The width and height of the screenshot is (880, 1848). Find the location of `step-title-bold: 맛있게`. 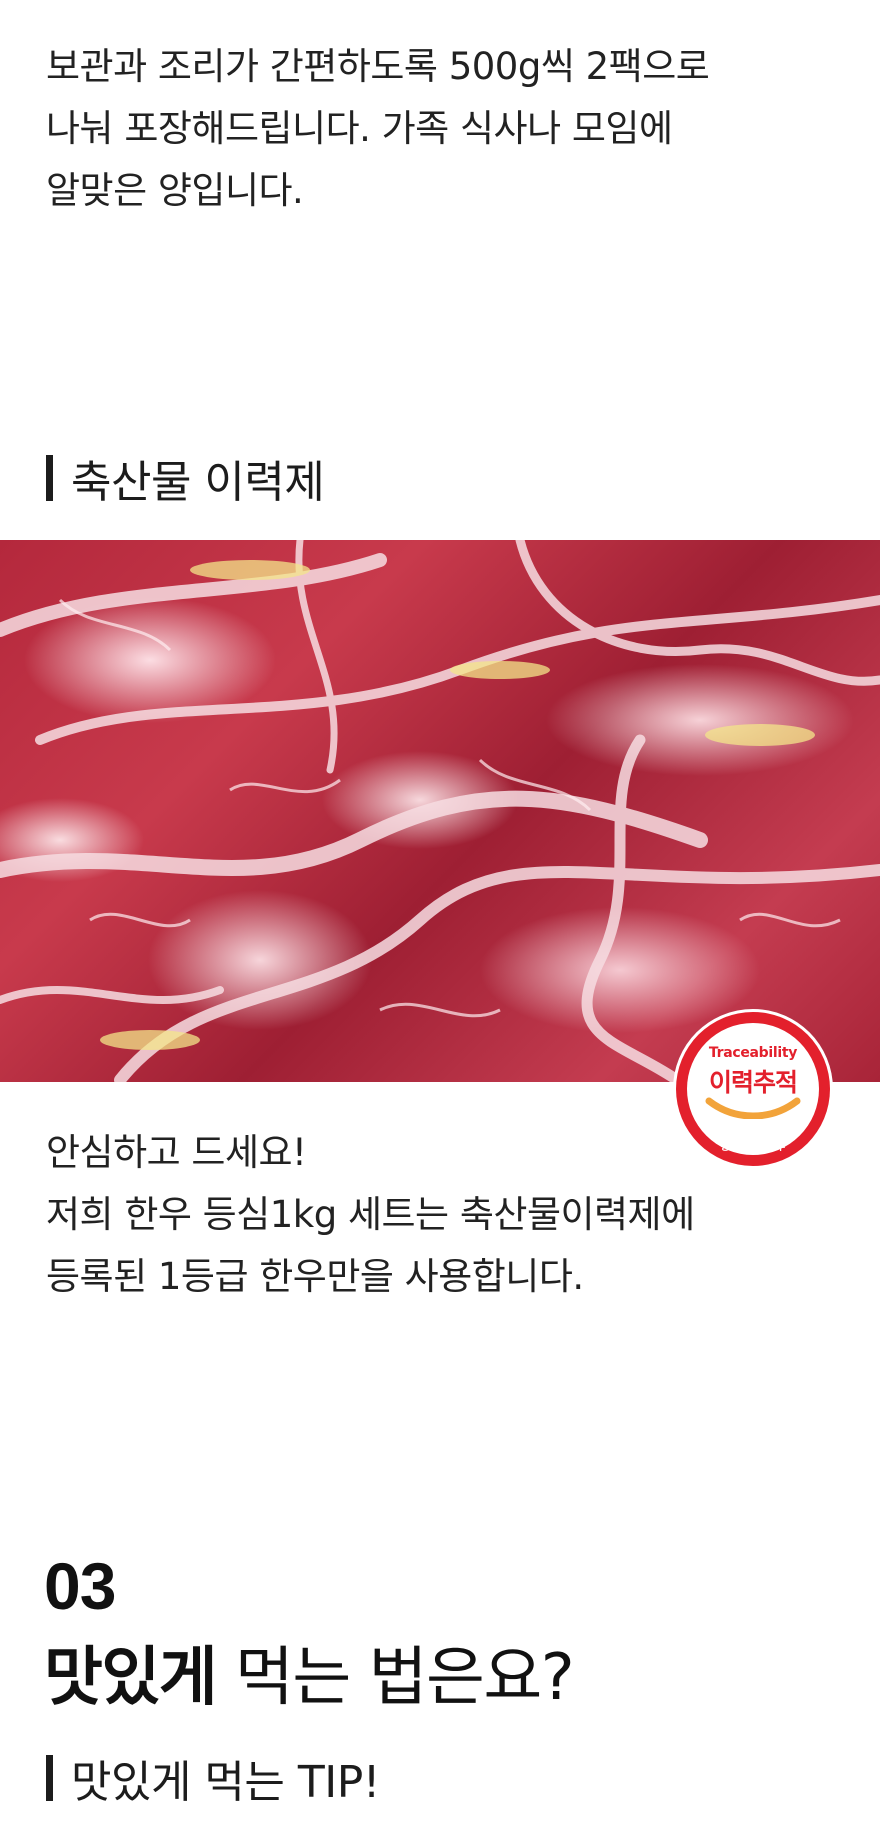

step-title-bold: 맛있게 is located at coordinates (131, 1678).